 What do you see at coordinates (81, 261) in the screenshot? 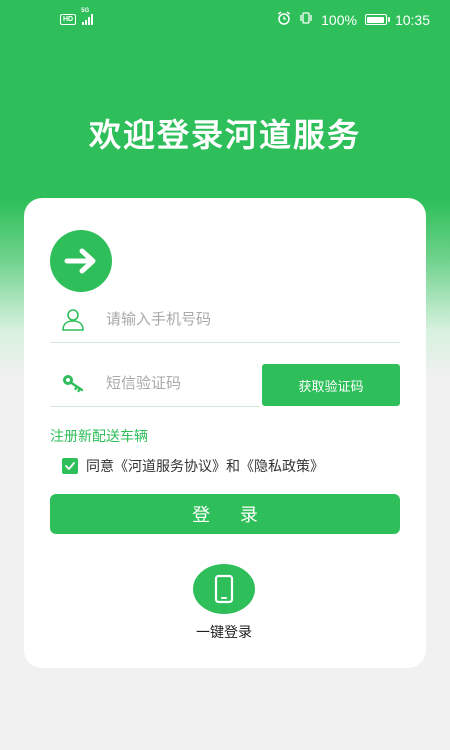
I see `arrow-right-icon` at bounding box center [81, 261].